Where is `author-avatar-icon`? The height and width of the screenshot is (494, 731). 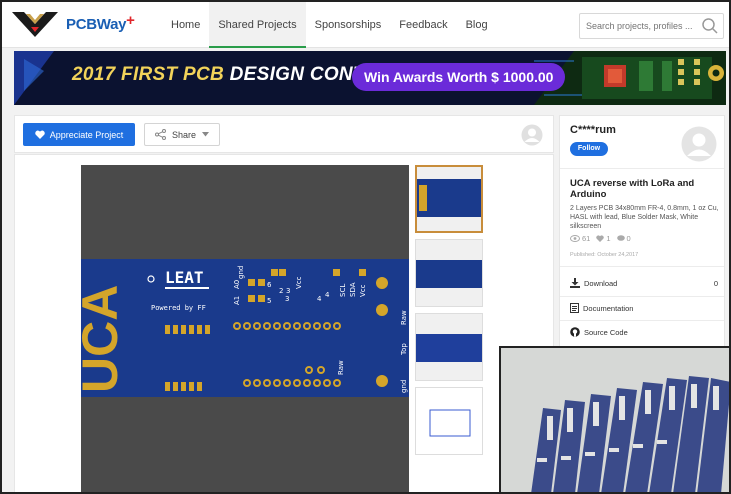
author-avatar-icon is located at coordinates (699, 144).